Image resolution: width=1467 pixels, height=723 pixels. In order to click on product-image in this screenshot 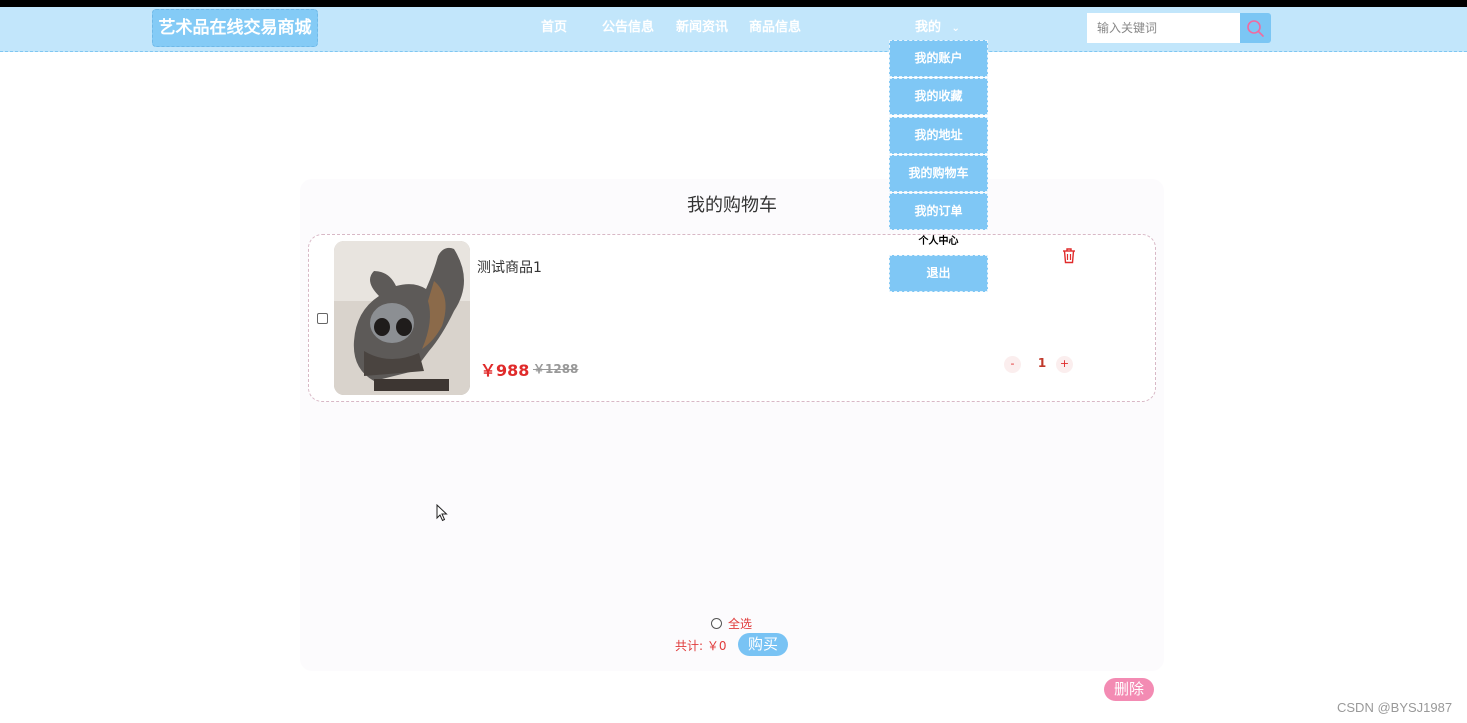, I will do `click(402, 318)`.